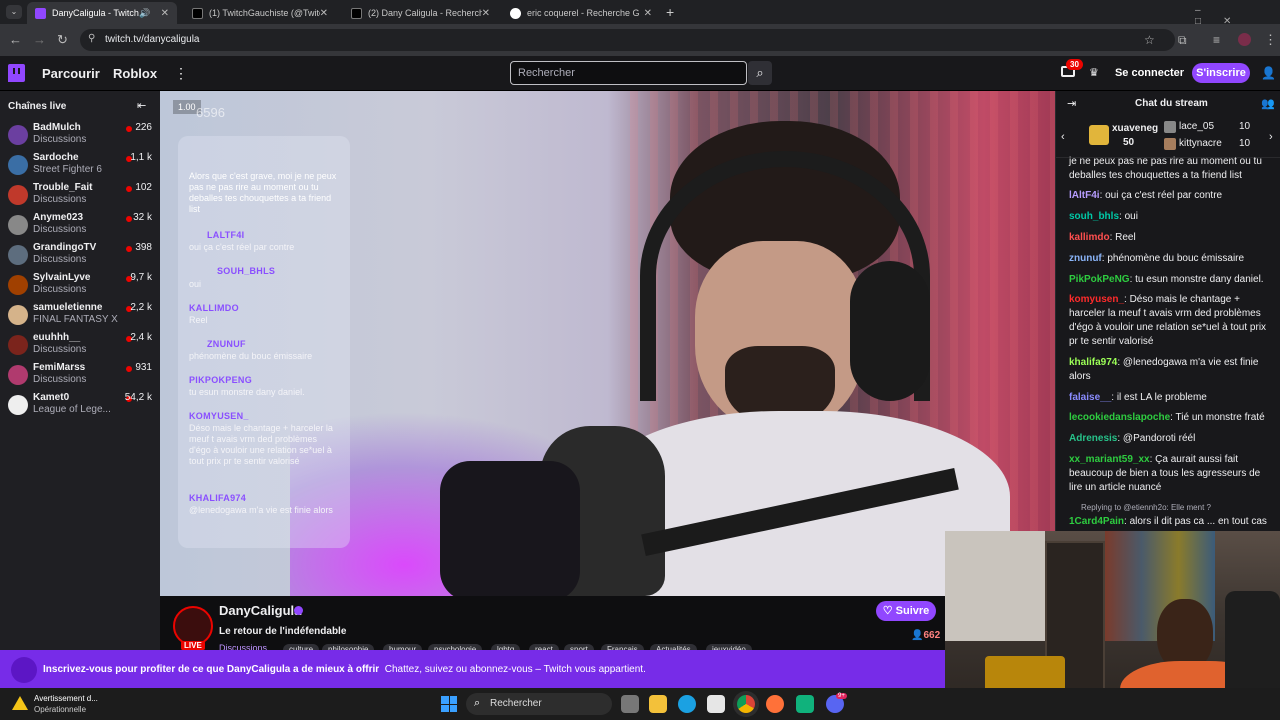 The height and width of the screenshot is (720, 1280). I want to click on sidebar-channel: Kamet0 League of Lege... 54,2 k, so click(80, 406).